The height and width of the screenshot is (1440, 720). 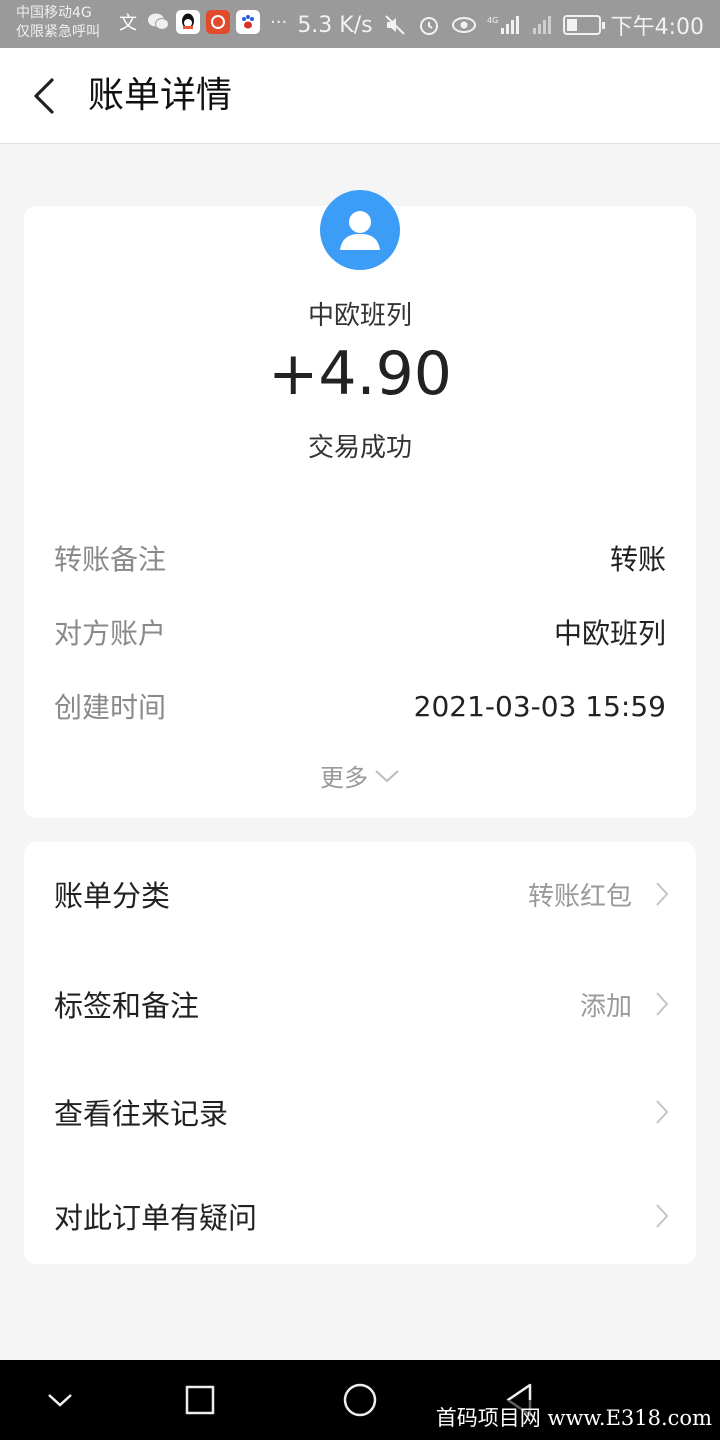 What do you see at coordinates (362, 1216) in the screenshot?
I see `option-order-question: 对此订单有疑问` at bounding box center [362, 1216].